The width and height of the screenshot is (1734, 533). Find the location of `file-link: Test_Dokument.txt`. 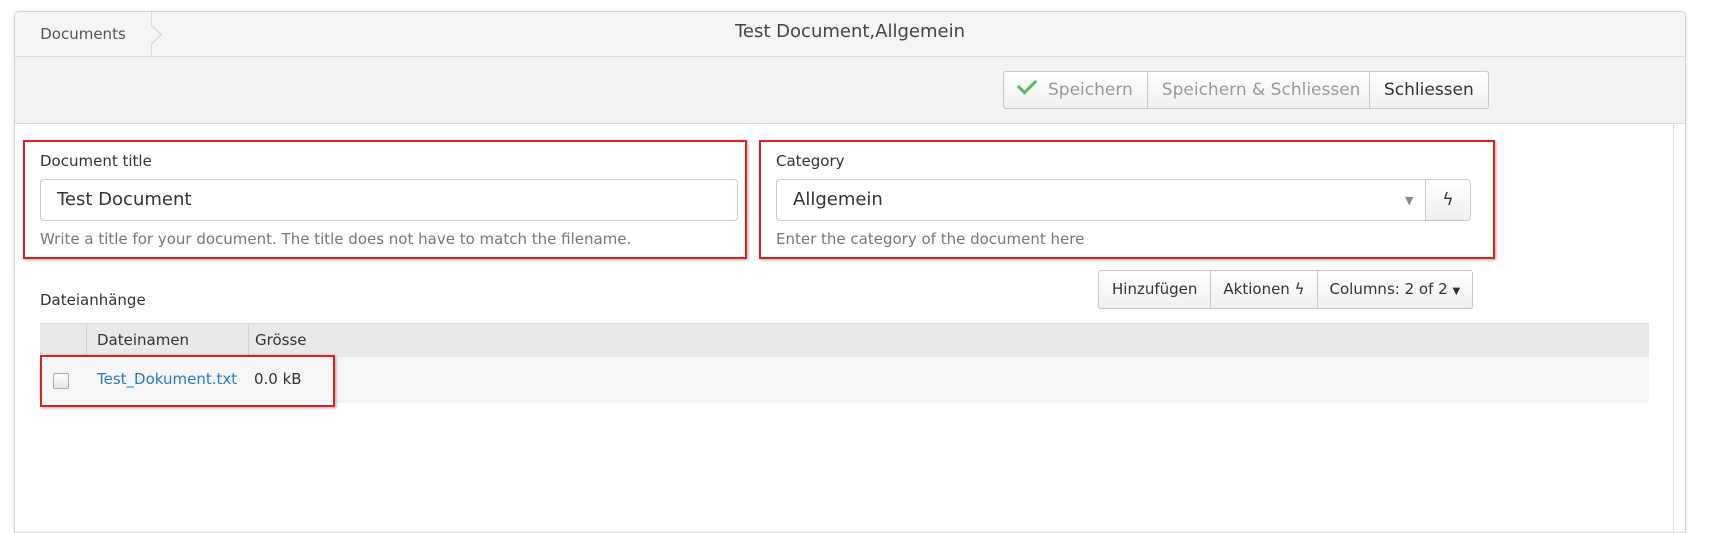

file-link: Test_Dokument.txt is located at coordinates (167, 379).